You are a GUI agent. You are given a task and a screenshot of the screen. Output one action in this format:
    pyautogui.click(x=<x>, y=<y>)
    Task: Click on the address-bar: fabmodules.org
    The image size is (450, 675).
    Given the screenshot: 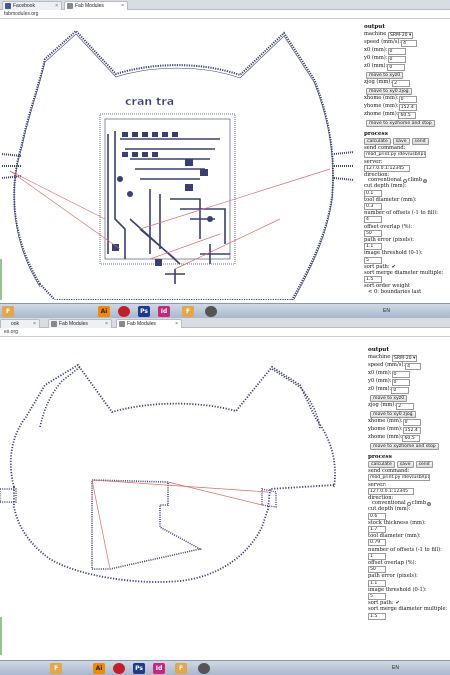 What is the action you would take?
    pyautogui.click(x=225, y=14)
    